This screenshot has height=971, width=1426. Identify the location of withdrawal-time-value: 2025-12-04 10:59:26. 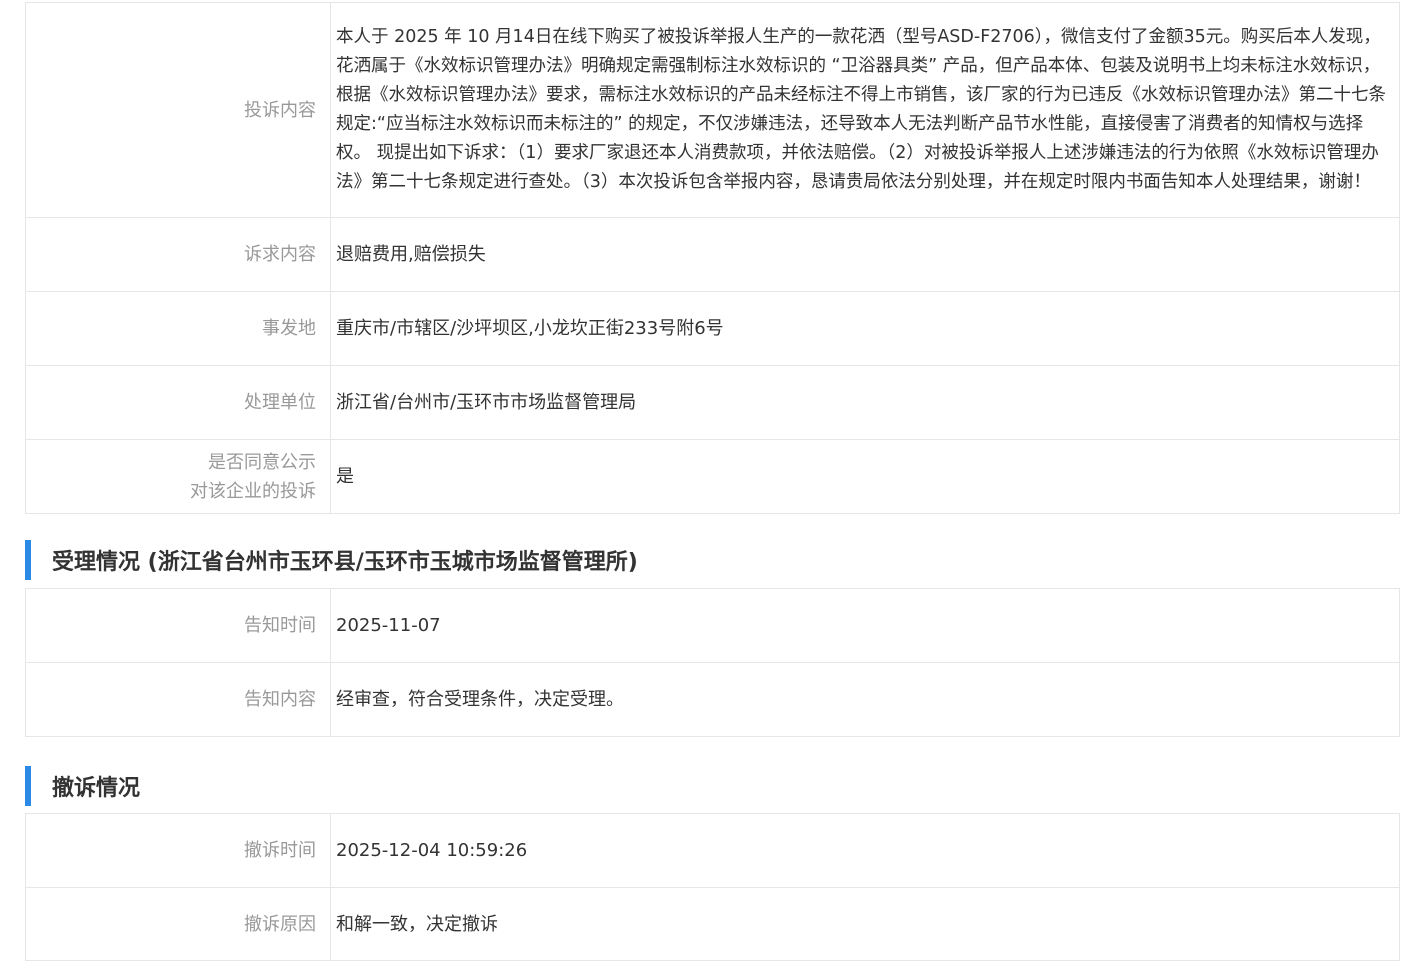
(865, 850).